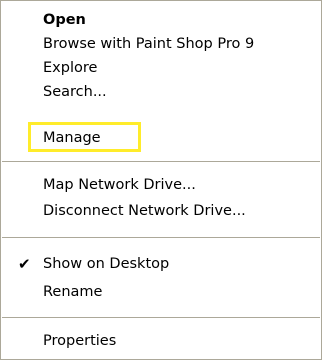  What do you see at coordinates (80, 341) in the screenshot?
I see `menu-item-label: Properties` at bounding box center [80, 341].